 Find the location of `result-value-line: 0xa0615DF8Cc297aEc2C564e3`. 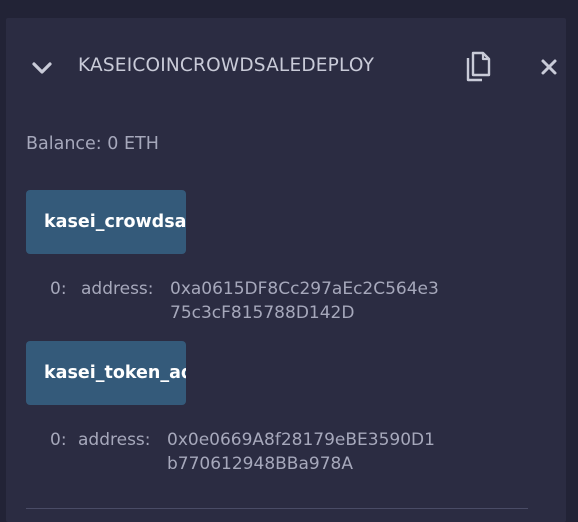

result-value-line: 0xa0615DF8Cc297aEc2C564e3 is located at coordinates (304, 289).